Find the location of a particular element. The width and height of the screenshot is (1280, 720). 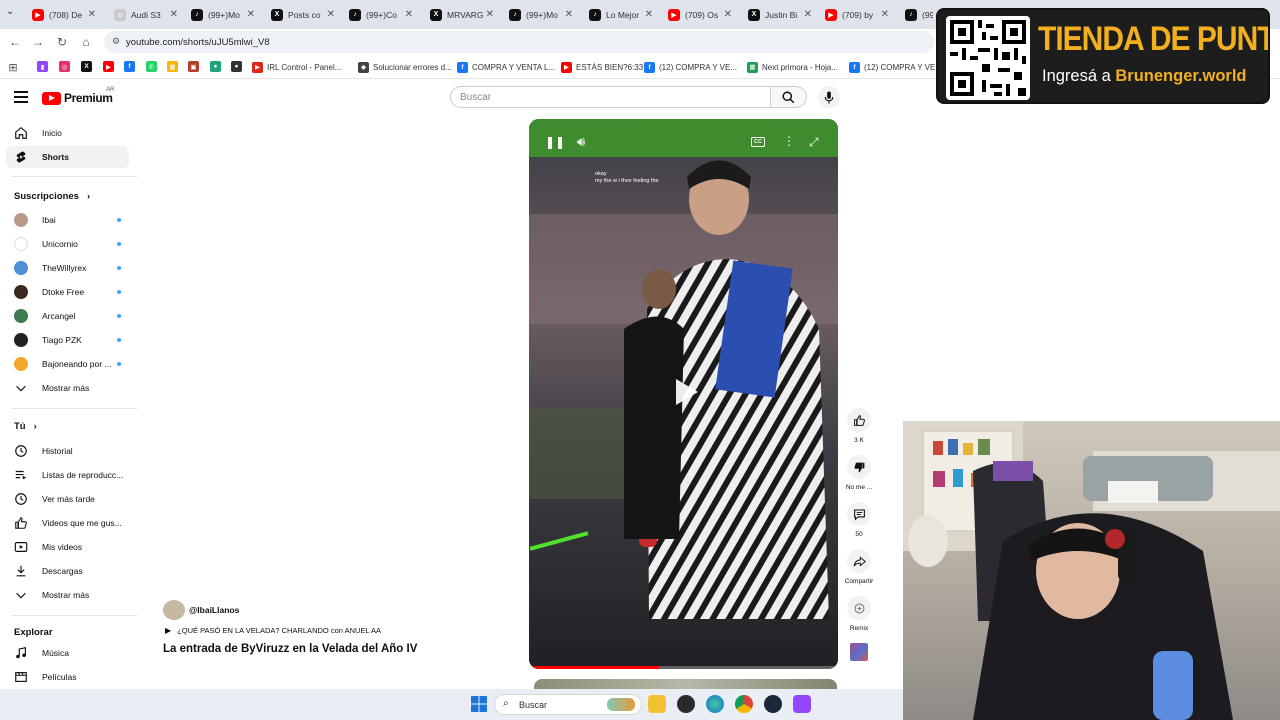

comment-button is located at coordinates (859, 514).